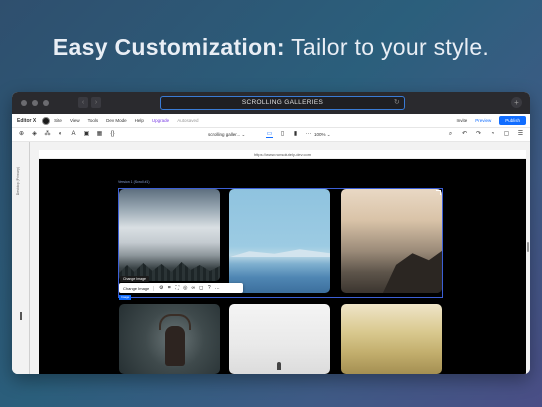 Image resolution: width=542 pixels, height=407 pixels. I want to click on settings-icon: ☰, so click(520, 134).